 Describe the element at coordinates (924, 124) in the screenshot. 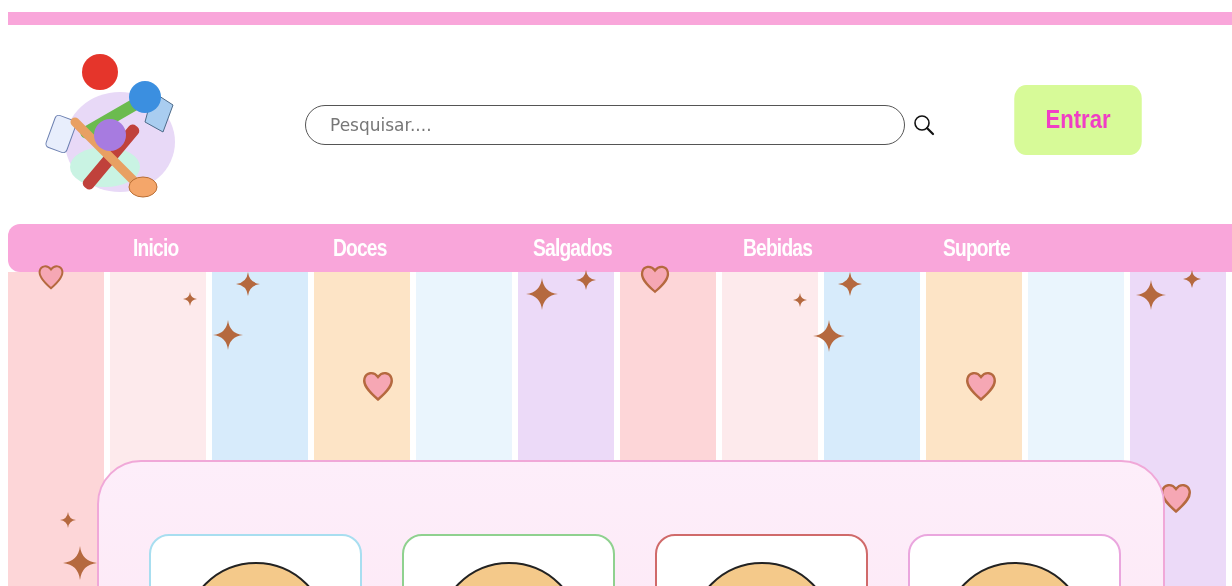

I see `search-icon` at that location.